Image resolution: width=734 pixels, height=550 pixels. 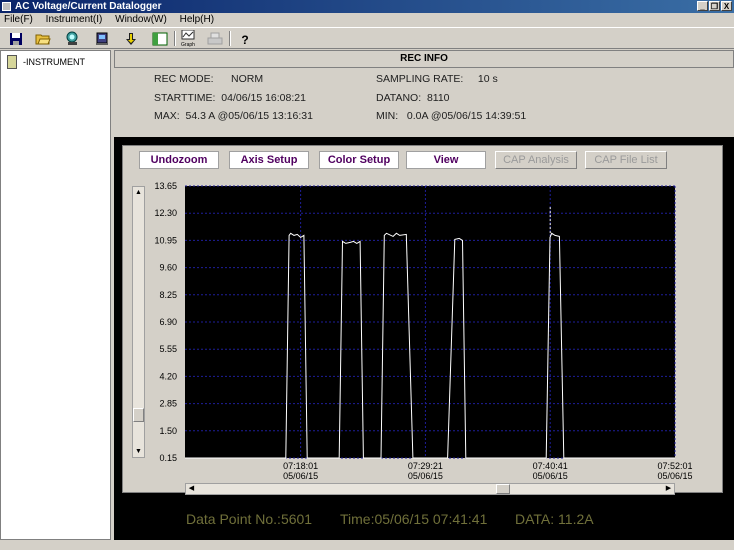 I want to click on data-readout: DATA: 11.2A, so click(x=554, y=519).